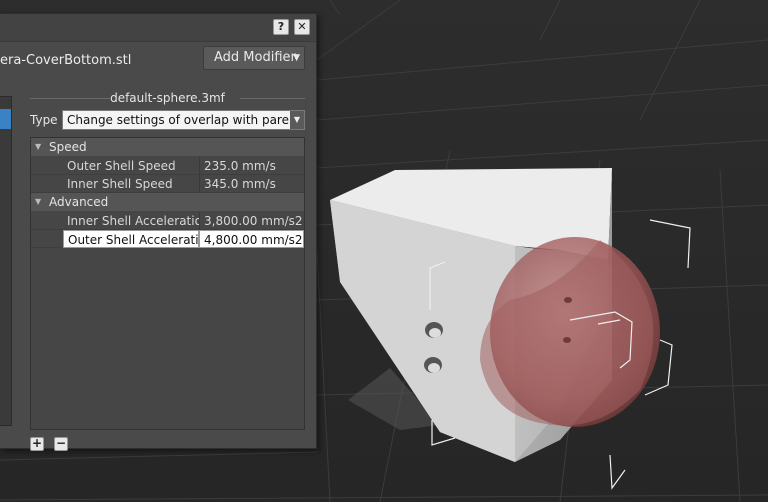  What do you see at coordinates (302, 27) in the screenshot?
I see `close-button: ✕` at bounding box center [302, 27].